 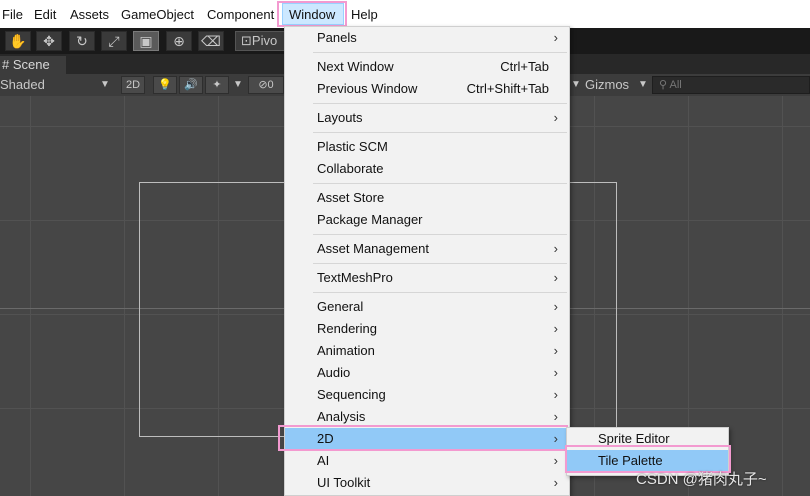 I want to click on menu-item-asset-management: Asset Management ›, so click(x=427, y=249).